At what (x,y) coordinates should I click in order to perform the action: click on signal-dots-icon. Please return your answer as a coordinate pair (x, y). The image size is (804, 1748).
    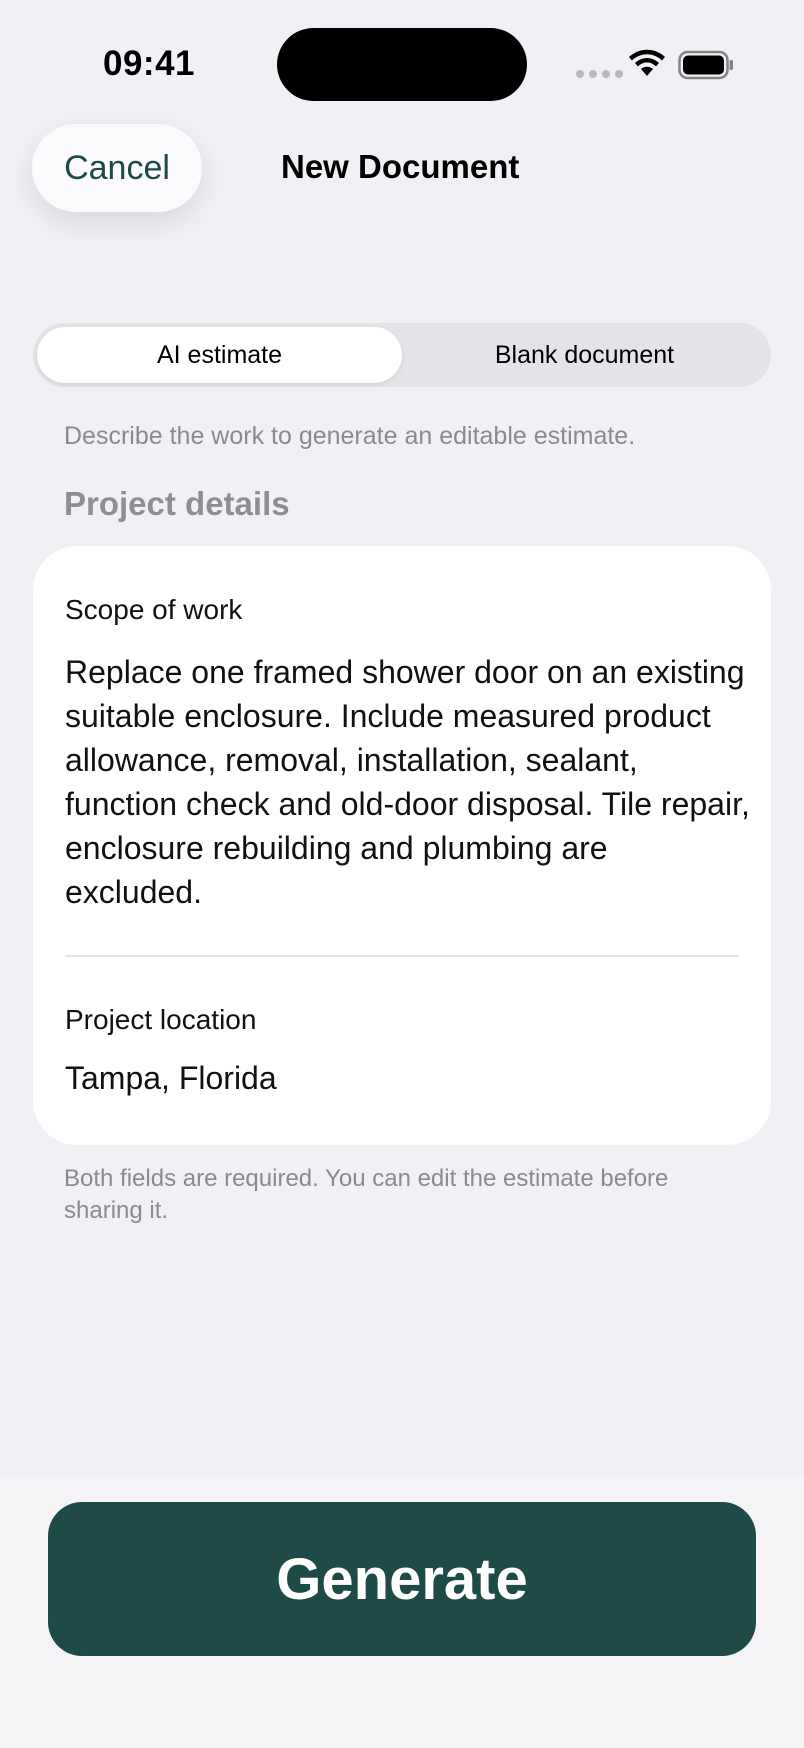
    Looking at the image, I should click on (599, 74).